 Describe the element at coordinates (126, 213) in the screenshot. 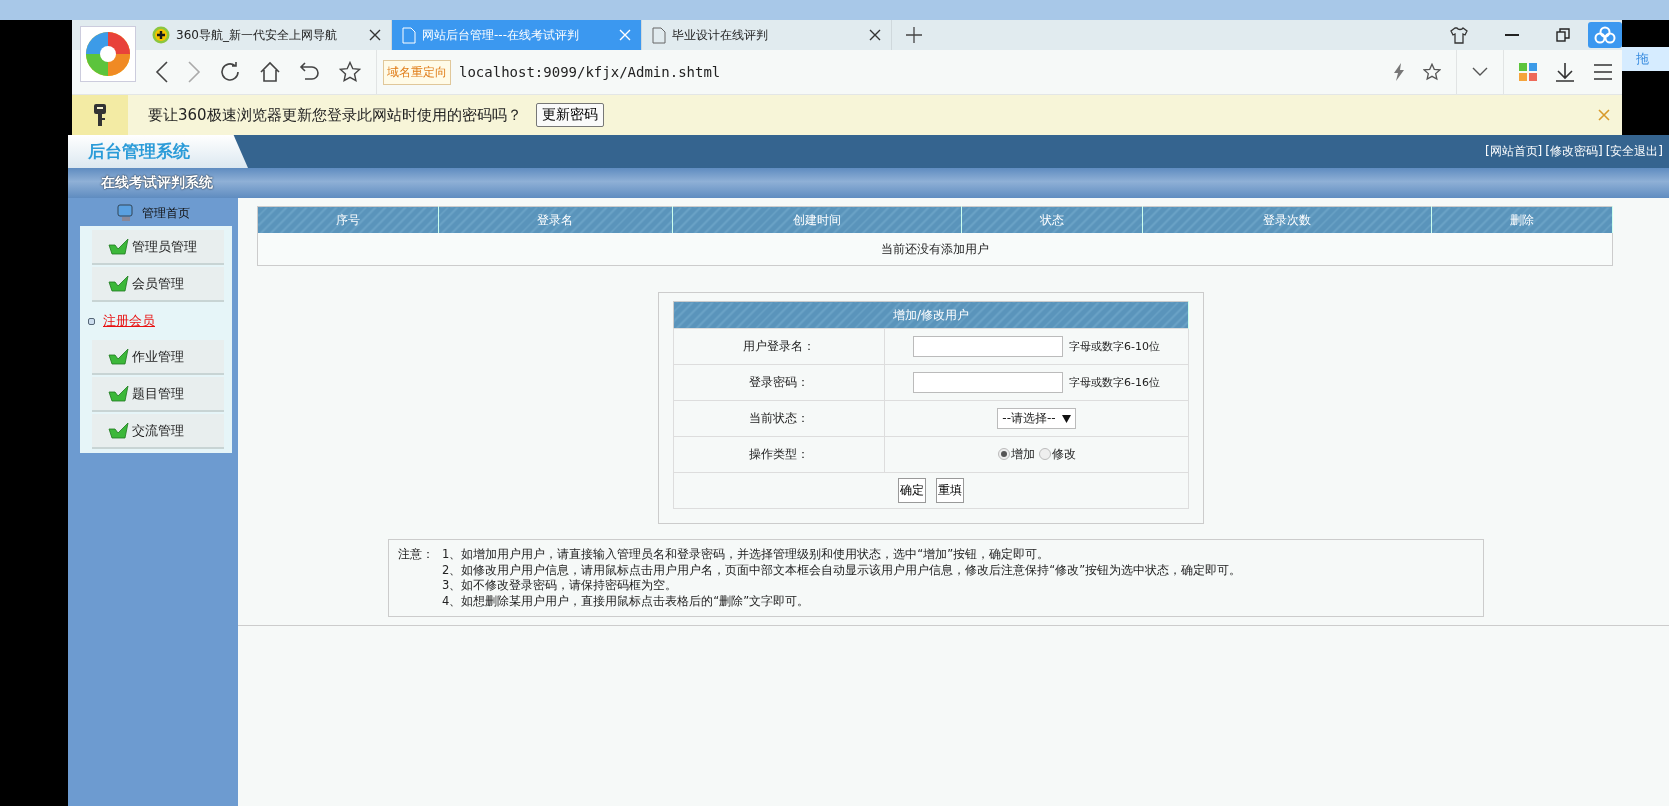

I see `computer-icon` at that location.